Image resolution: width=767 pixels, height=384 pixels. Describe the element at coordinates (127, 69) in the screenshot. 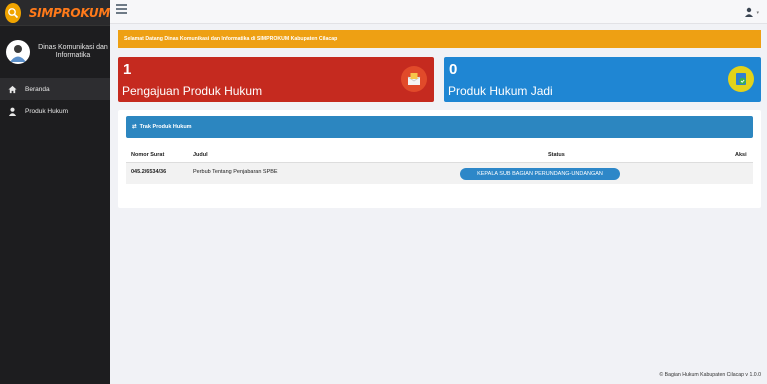

I see `stat-count: 1` at that location.